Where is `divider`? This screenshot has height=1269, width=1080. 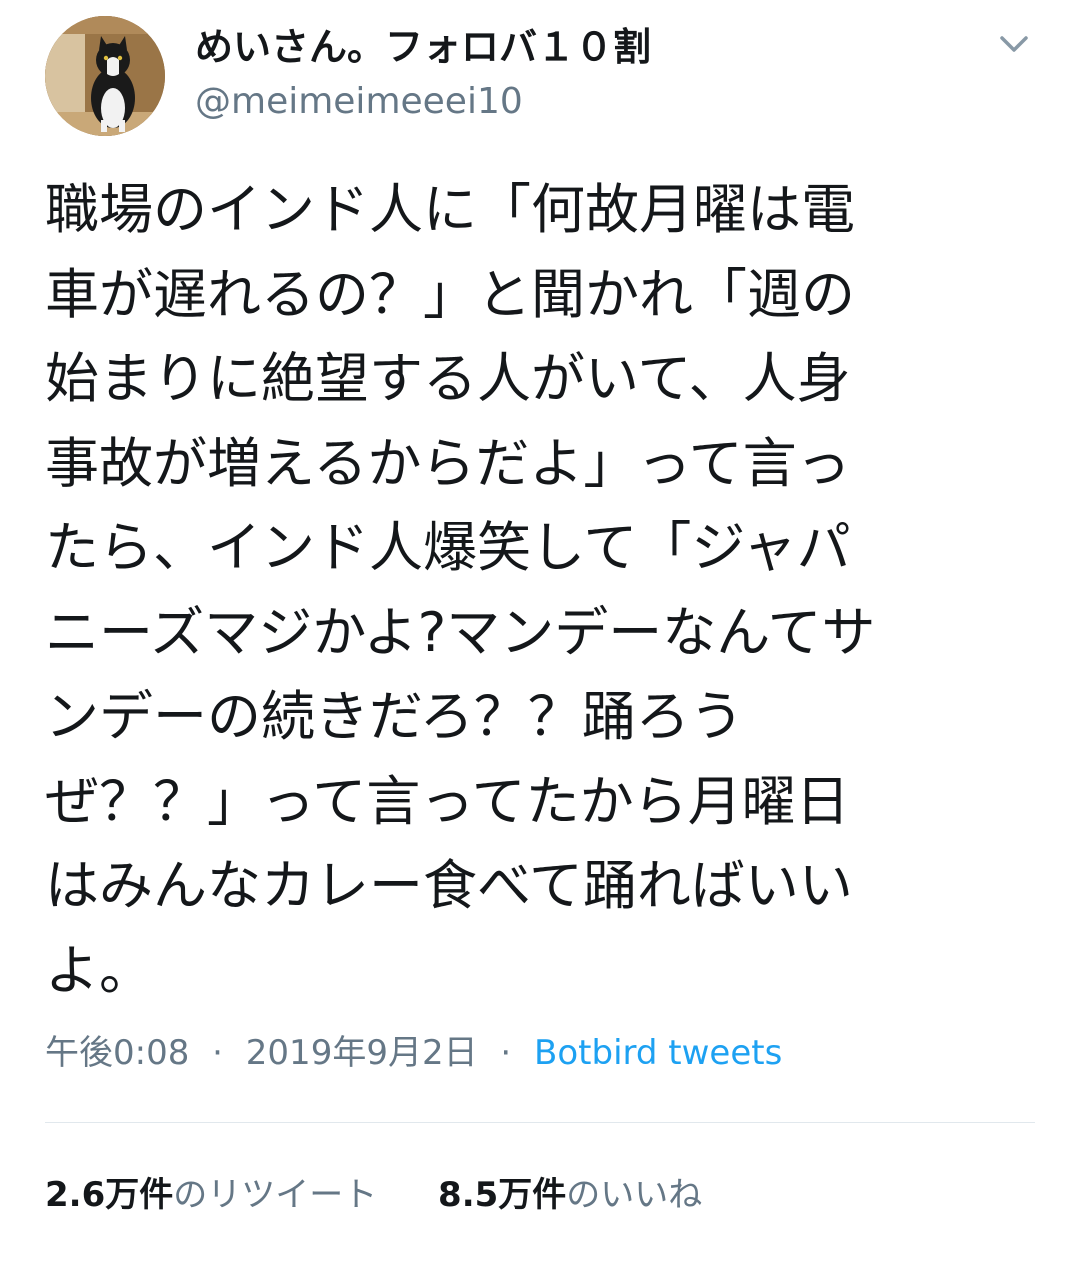 divider is located at coordinates (540, 1122).